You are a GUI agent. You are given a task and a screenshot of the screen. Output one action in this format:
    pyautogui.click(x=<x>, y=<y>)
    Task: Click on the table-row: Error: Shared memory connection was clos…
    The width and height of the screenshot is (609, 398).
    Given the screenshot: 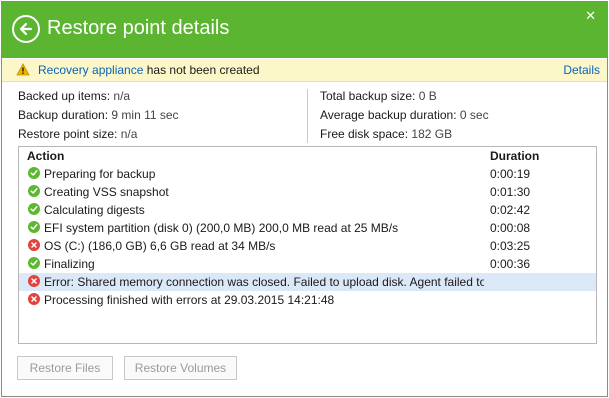 What is the action you would take?
    pyautogui.click(x=307, y=282)
    